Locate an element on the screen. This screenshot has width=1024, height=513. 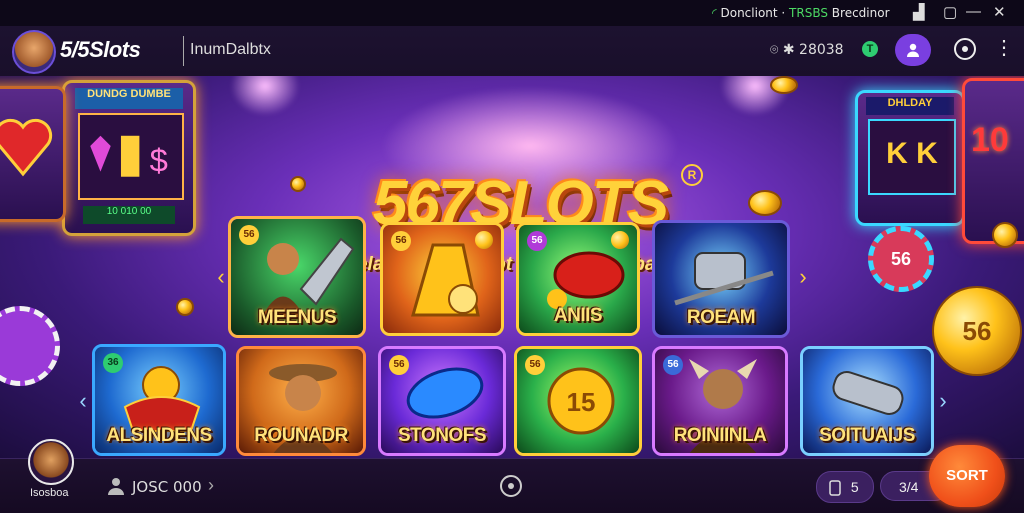
app-logo: 5/5Slots is located at coordinates (100, 50).